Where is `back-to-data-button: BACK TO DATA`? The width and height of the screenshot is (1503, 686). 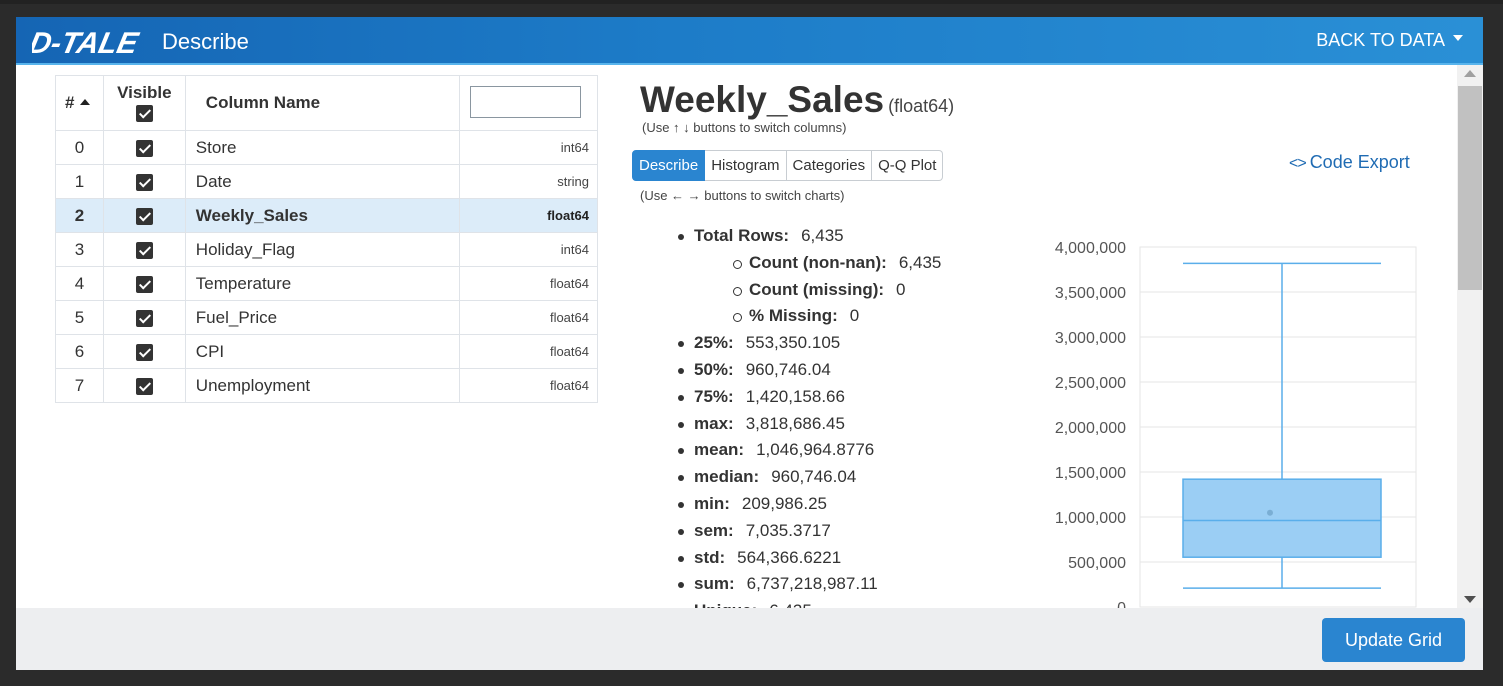 back-to-data-button: BACK TO DATA is located at coordinates (1389, 40).